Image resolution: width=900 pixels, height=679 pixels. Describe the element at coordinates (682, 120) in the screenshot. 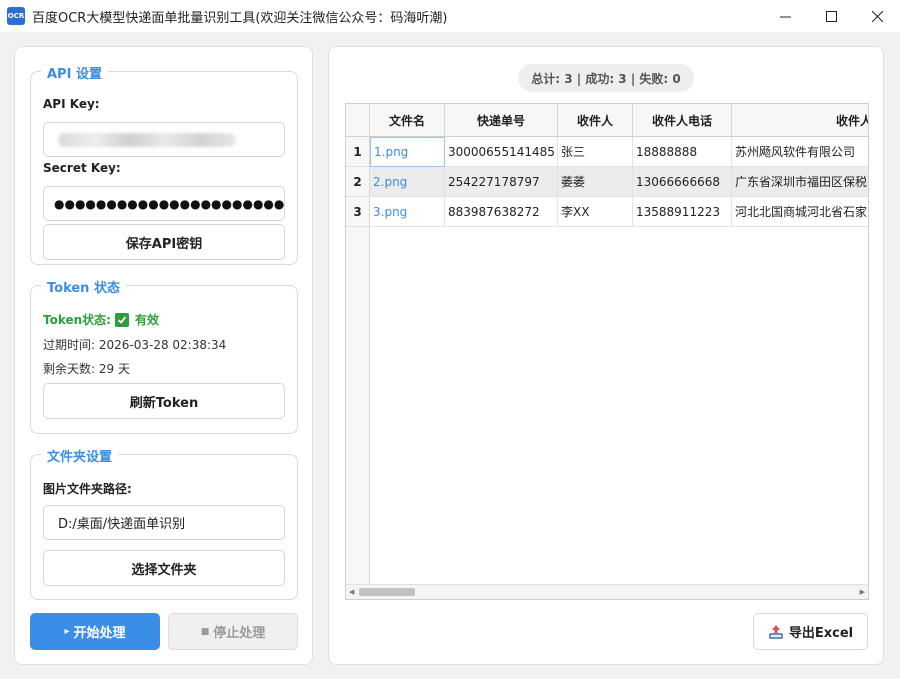

I see `column-header-phone: 收件人电话` at that location.